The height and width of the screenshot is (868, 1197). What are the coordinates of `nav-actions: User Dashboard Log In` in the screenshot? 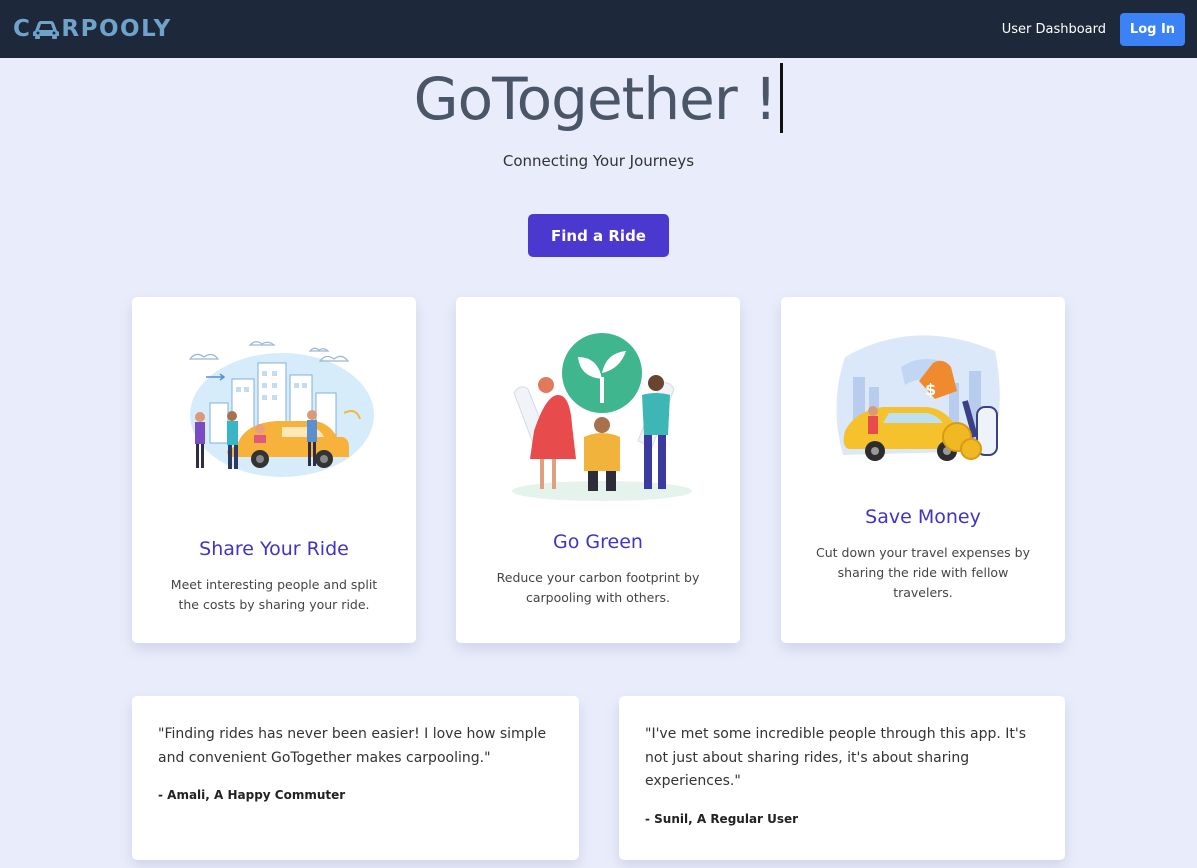 It's located at (1093, 29).